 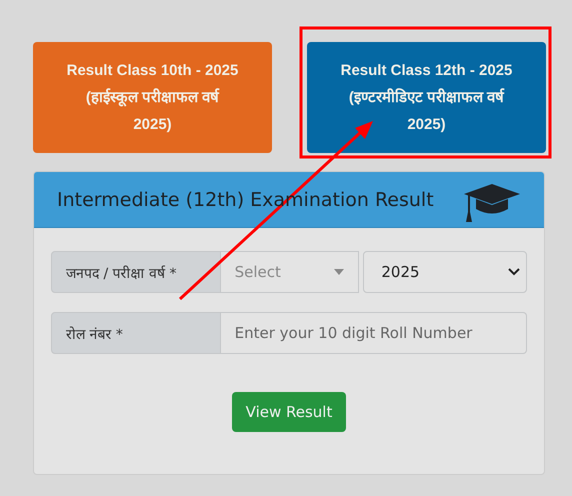 What do you see at coordinates (426, 97) in the screenshot?
I see `result-button: Result Class 12th - 2025 (इण्टरमीडिएट परीक्षाफल वर्ष 2025)` at bounding box center [426, 97].